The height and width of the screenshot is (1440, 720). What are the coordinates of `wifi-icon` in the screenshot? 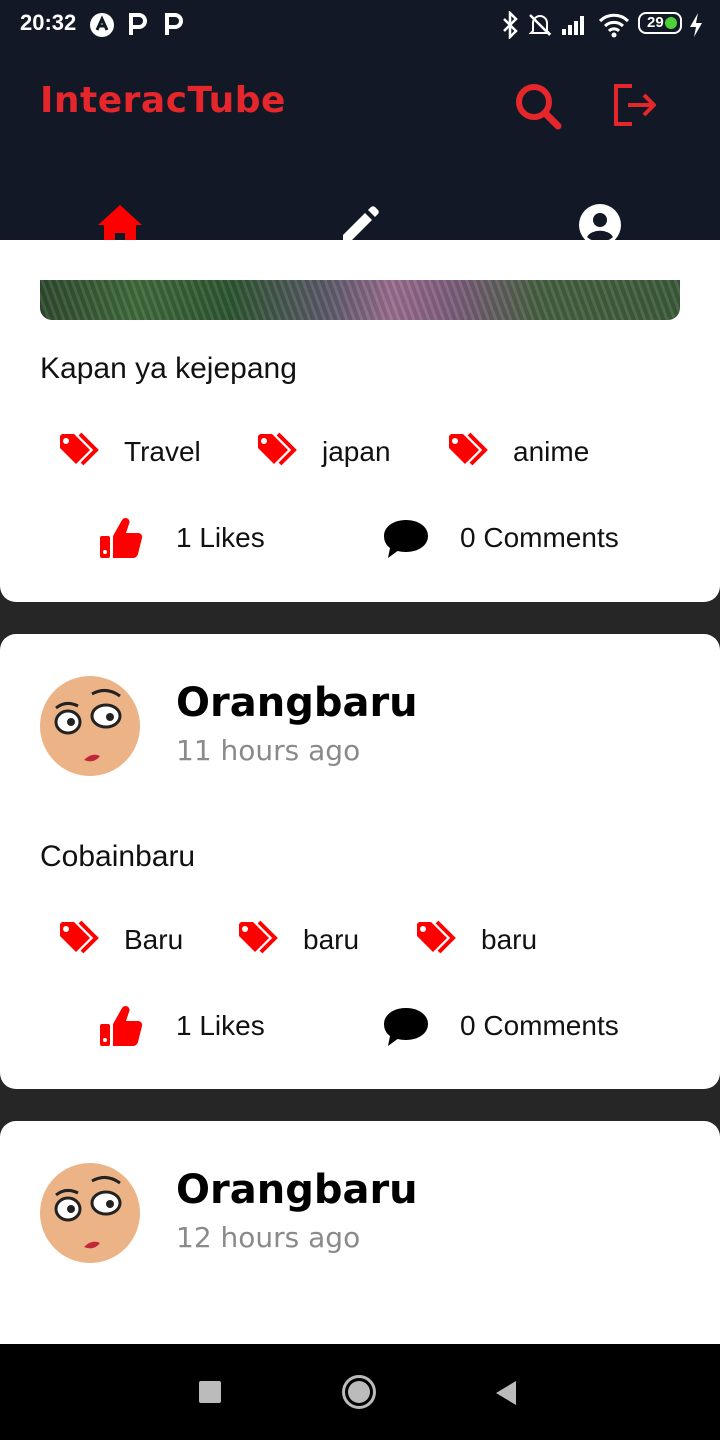 It's located at (614, 25).